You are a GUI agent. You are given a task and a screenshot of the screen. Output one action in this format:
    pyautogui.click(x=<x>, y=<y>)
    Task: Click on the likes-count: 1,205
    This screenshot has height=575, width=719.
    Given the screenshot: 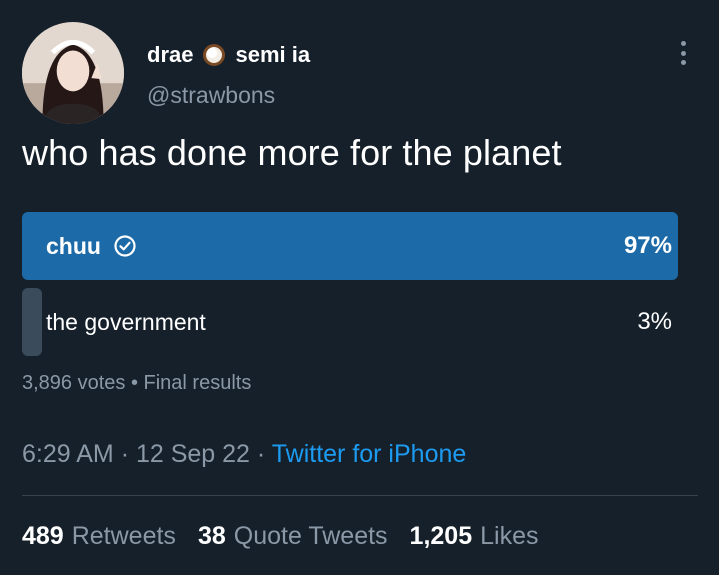 What is the action you would take?
    pyautogui.click(x=441, y=536)
    